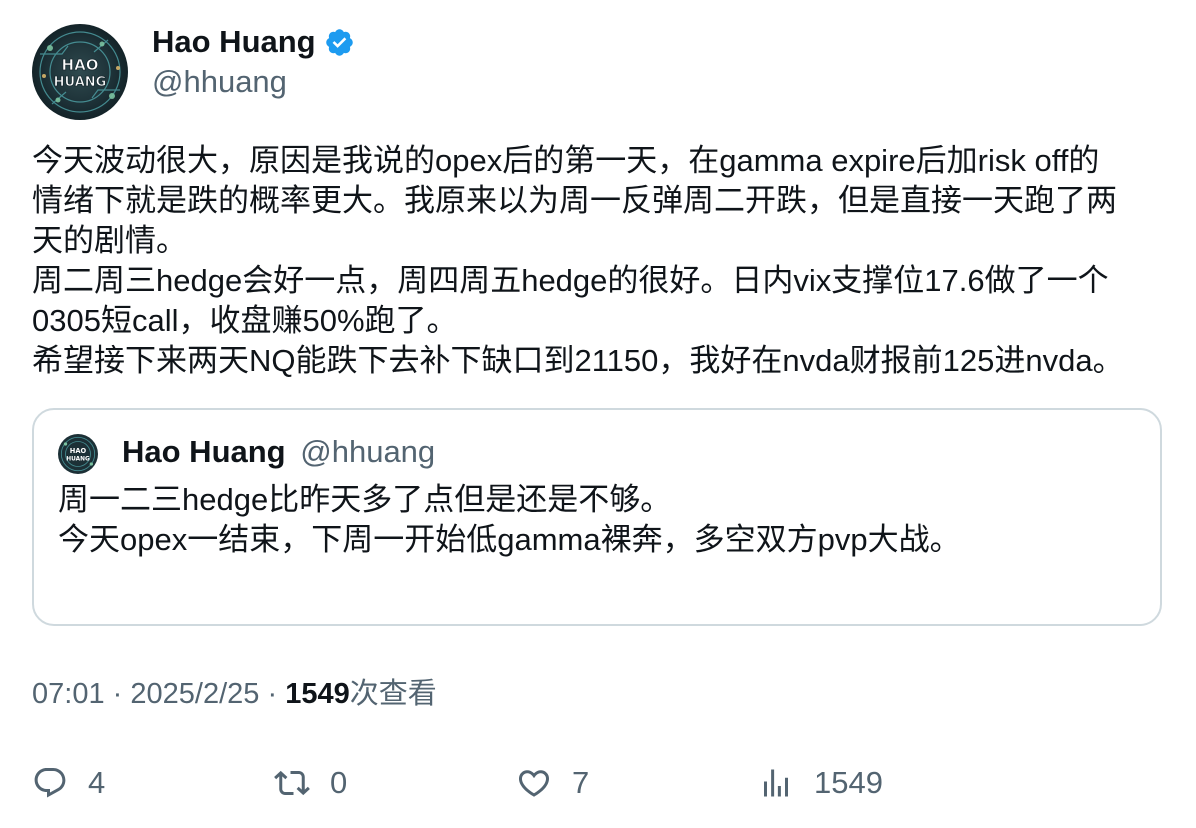  What do you see at coordinates (109, 240) in the screenshot?
I see `tweet-text-line: 天的剧情。` at bounding box center [109, 240].